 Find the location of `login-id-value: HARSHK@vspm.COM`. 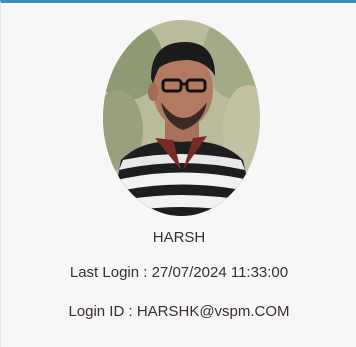

login-id-value: HARSHK@vspm.COM is located at coordinates (213, 311).